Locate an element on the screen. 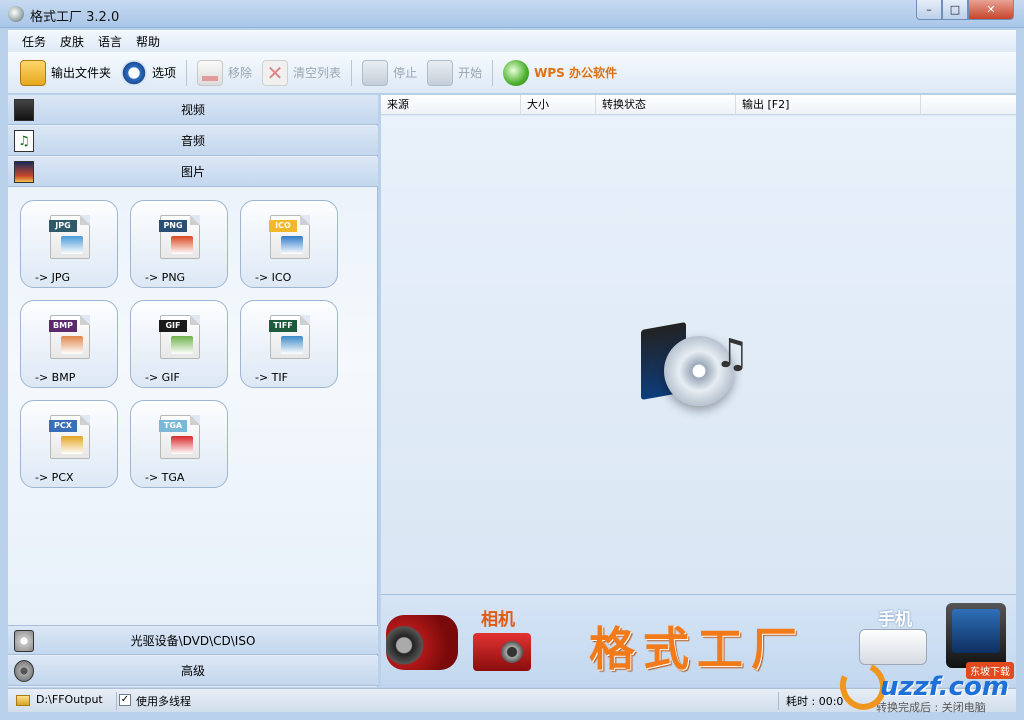 The height and width of the screenshot is (720, 1024). format-tga-button: TGA -> TGA is located at coordinates (179, 444).